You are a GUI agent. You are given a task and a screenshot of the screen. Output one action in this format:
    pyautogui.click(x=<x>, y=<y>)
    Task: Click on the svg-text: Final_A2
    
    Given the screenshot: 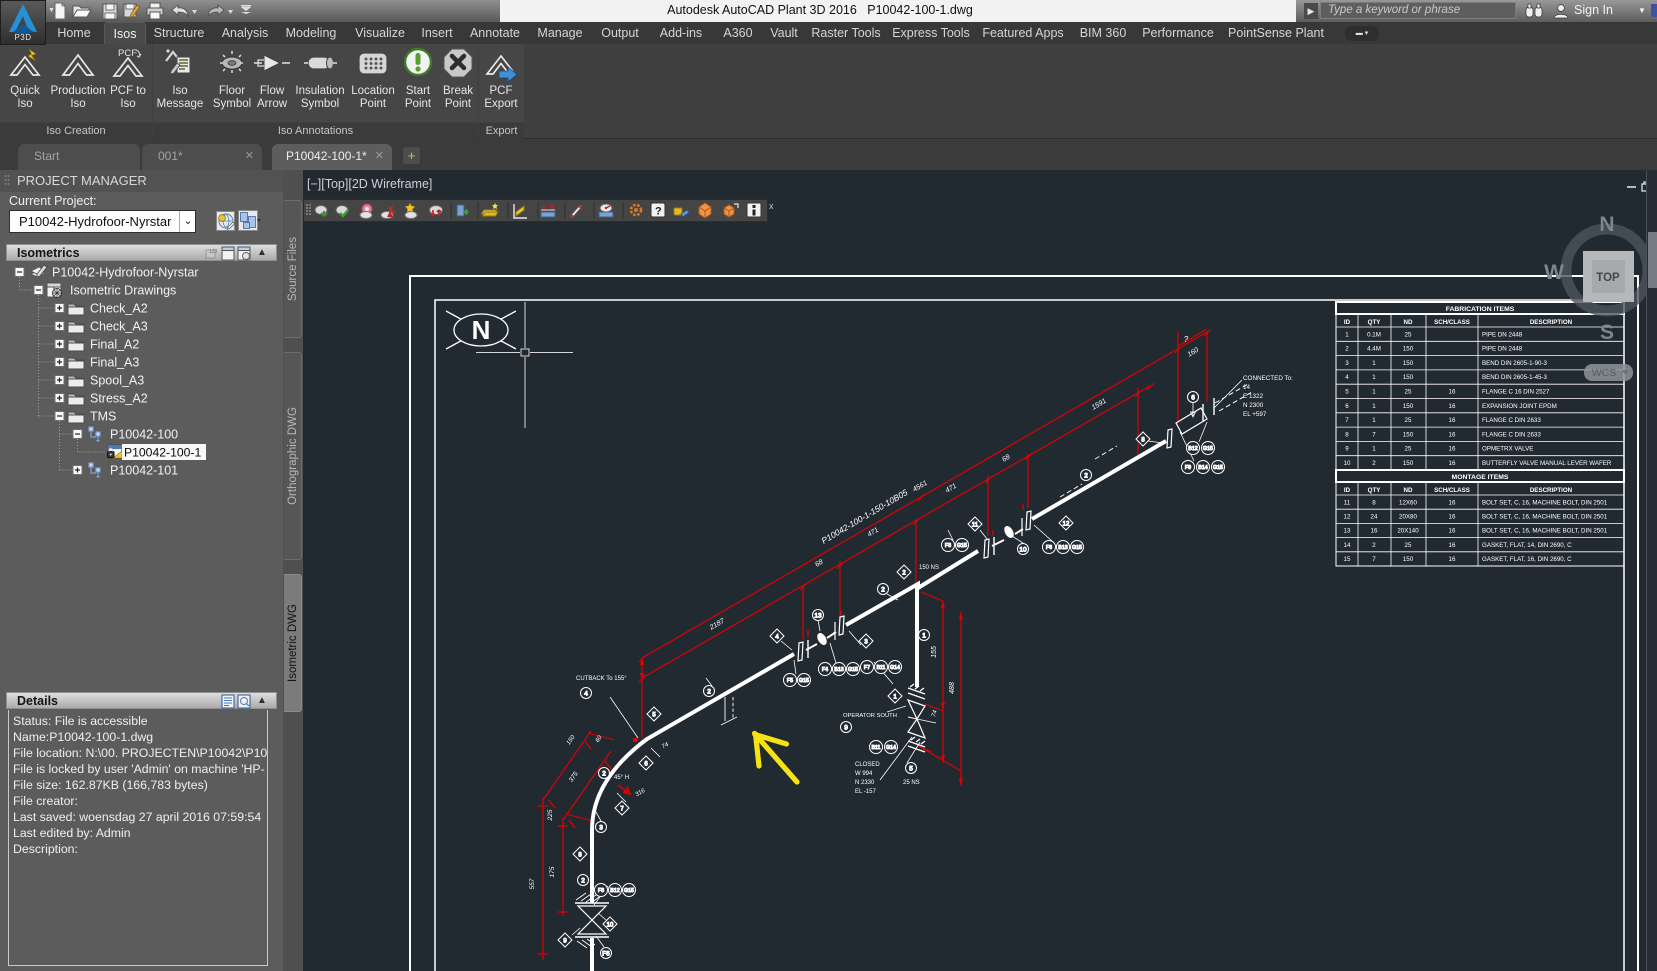 What is the action you would take?
    pyautogui.click(x=114, y=345)
    